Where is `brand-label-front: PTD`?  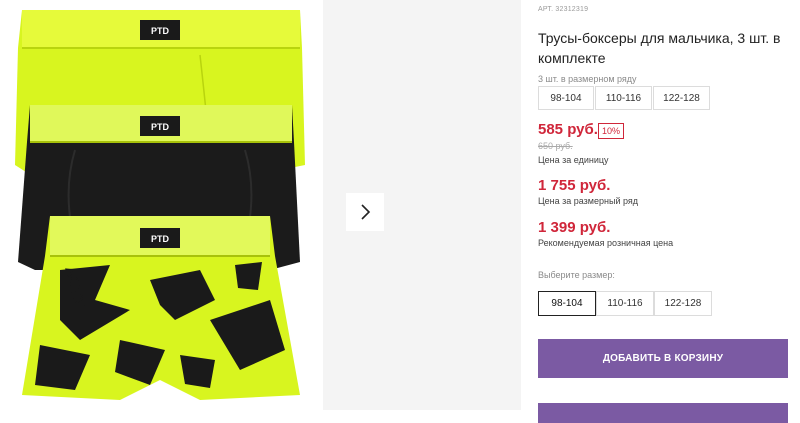 brand-label-front: PTD is located at coordinates (160, 239).